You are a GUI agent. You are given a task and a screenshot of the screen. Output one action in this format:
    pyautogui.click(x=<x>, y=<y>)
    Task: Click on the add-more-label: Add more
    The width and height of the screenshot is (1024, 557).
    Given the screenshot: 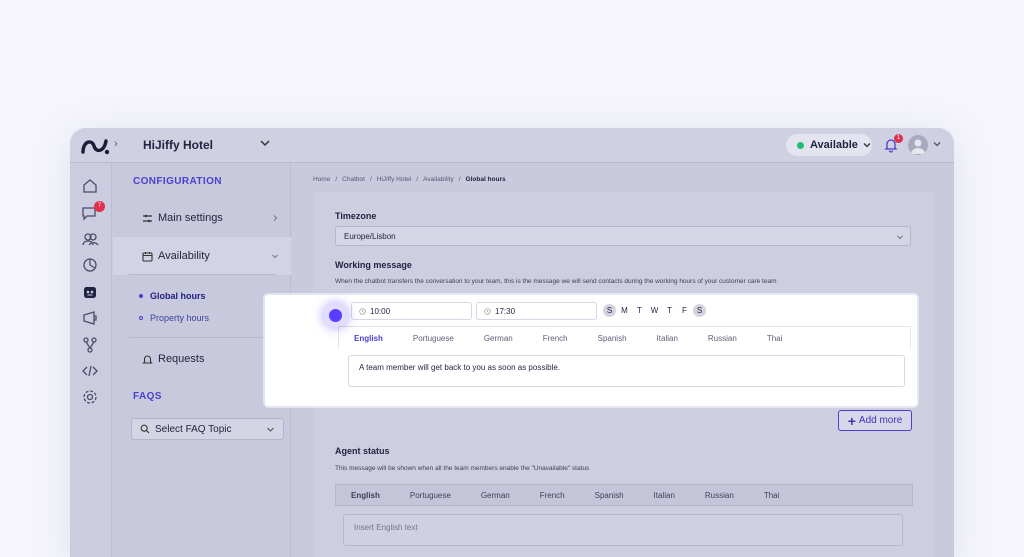 What is the action you would take?
    pyautogui.click(x=880, y=420)
    